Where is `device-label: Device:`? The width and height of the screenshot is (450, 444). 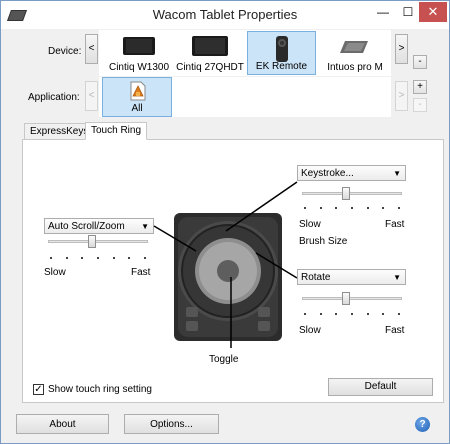
device-label: Device: is located at coordinates (65, 51).